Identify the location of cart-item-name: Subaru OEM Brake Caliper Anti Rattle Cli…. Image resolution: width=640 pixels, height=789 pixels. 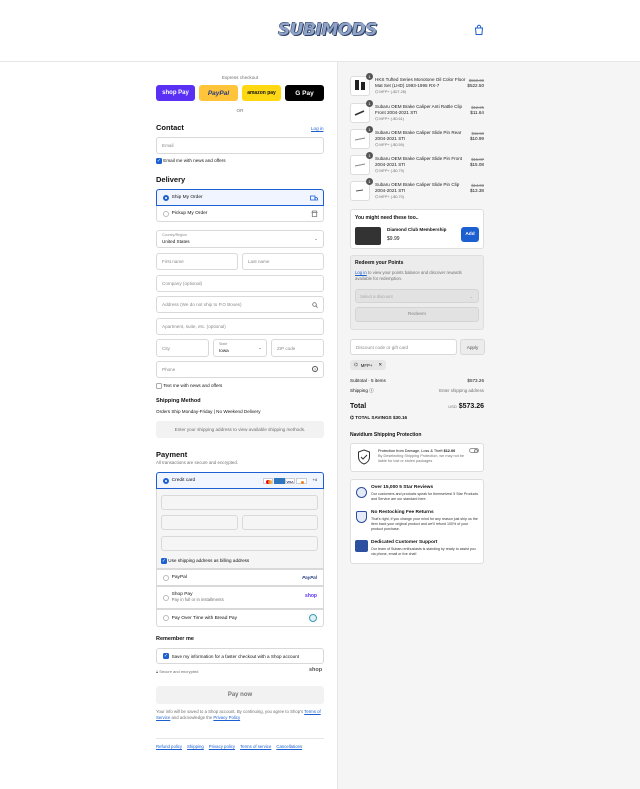
(419, 112).